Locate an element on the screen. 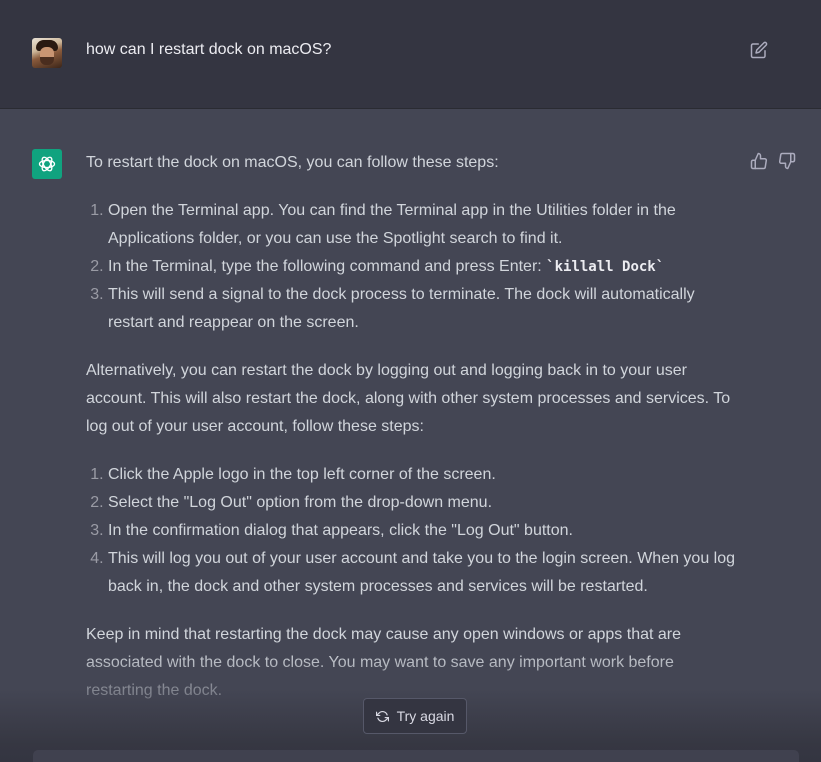 Image resolution: width=821 pixels, height=762 pixels. edit-icon is located at coordinates (759, 50).